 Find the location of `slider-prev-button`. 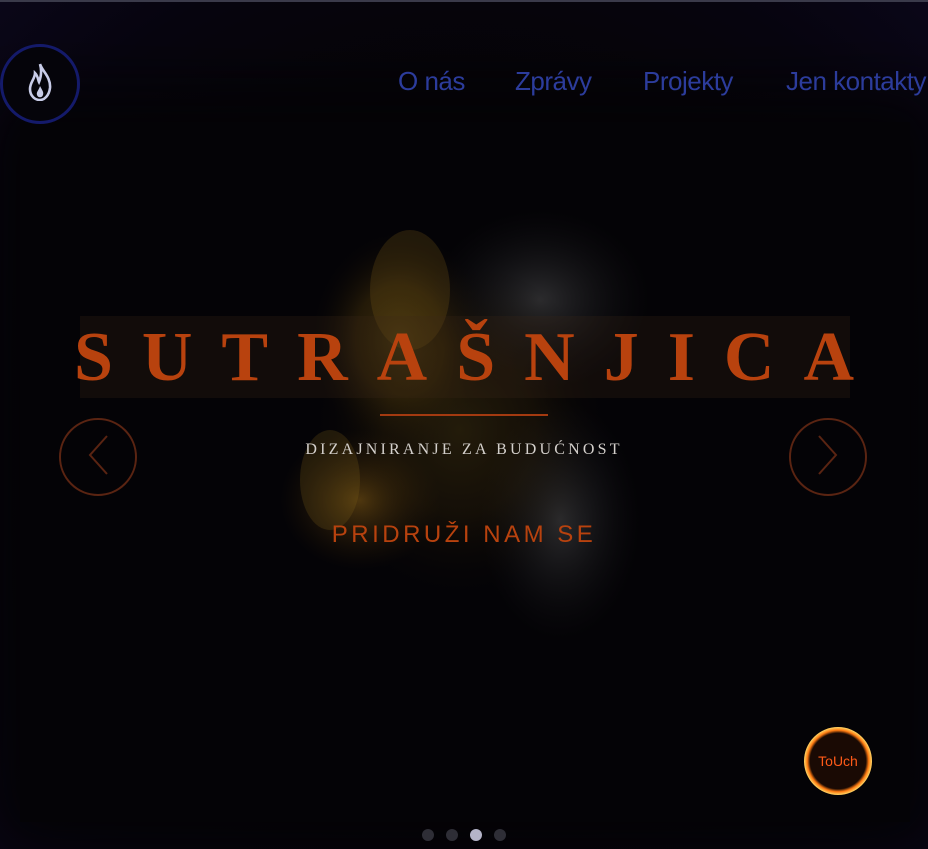

slider-prev-button is located at coordinates (98, 457).